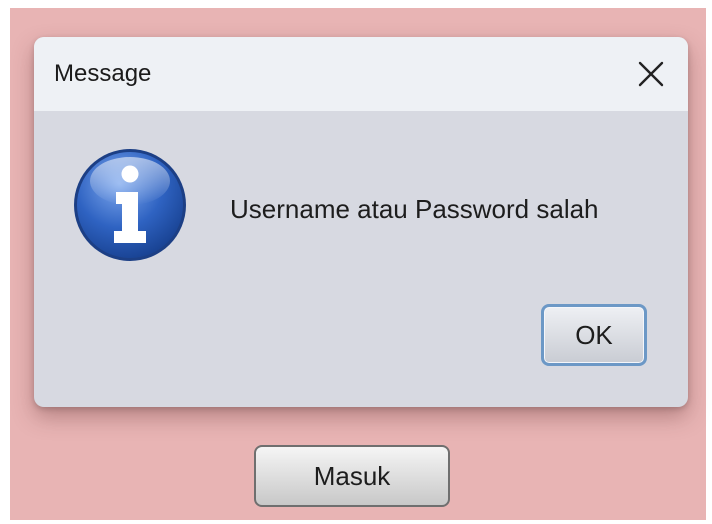  I want to click on dialog-titlebar: Message, so click(361, 74).